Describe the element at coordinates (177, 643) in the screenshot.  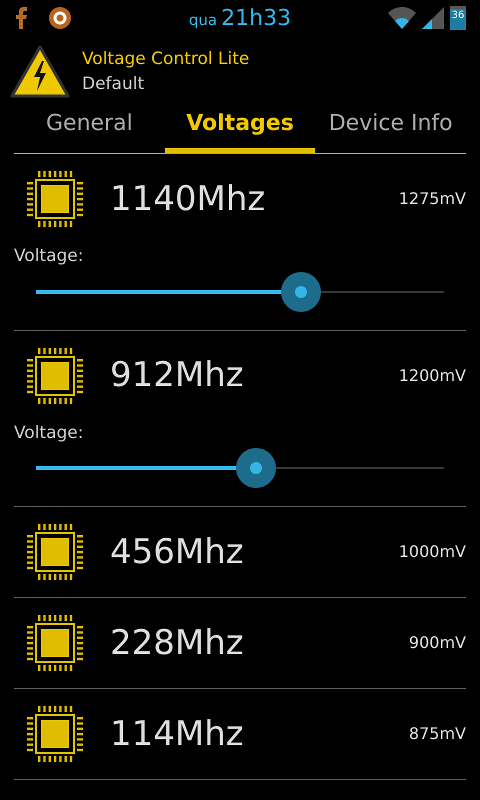
I see `frequency-label: 228Mhz` at that location.